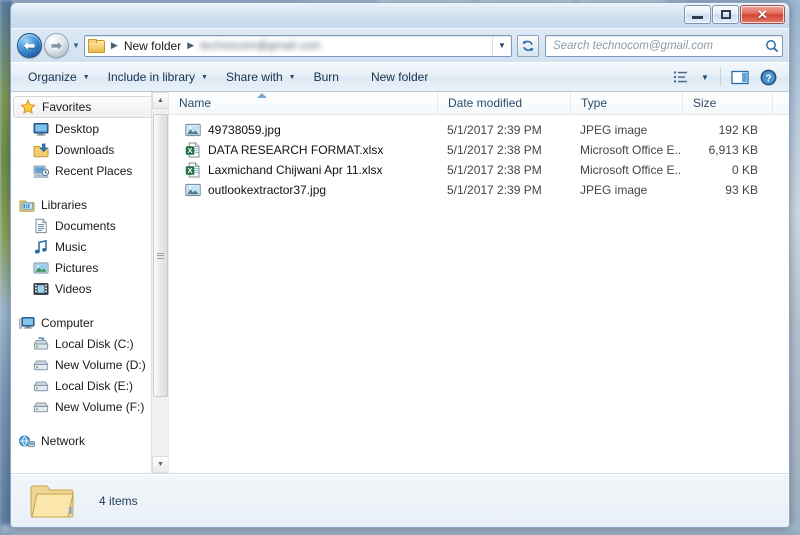  I want to click on forward-button: ➡, so click(56, 45).